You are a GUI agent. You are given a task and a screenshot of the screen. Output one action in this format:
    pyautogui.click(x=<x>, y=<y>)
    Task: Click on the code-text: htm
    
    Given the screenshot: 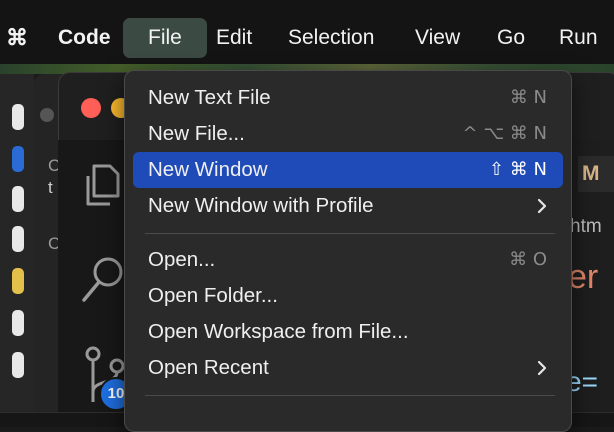 What is the action you would take?
    pyautogui.click(x=586, y=226)
    